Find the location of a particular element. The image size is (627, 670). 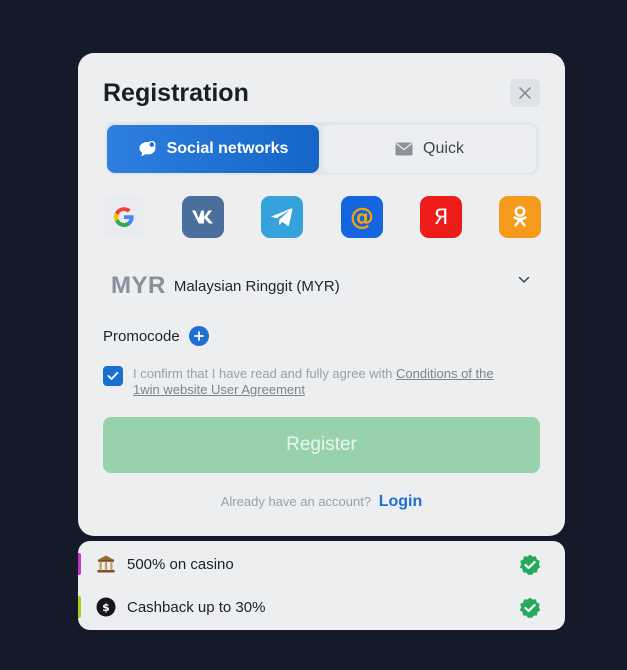

checkmark-icon is located at coordinates (113, 375).